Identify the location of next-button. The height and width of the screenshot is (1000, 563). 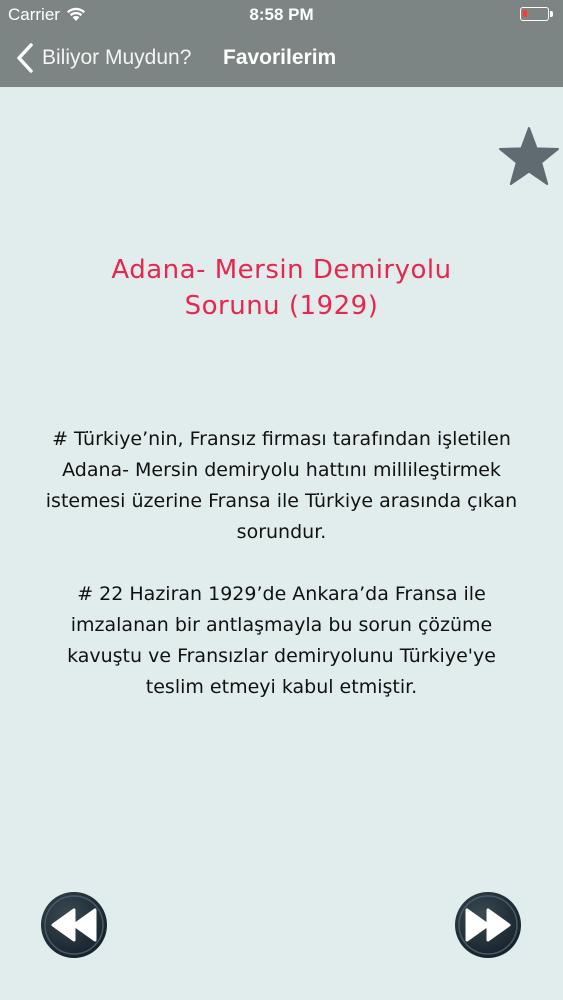
(488, 925).